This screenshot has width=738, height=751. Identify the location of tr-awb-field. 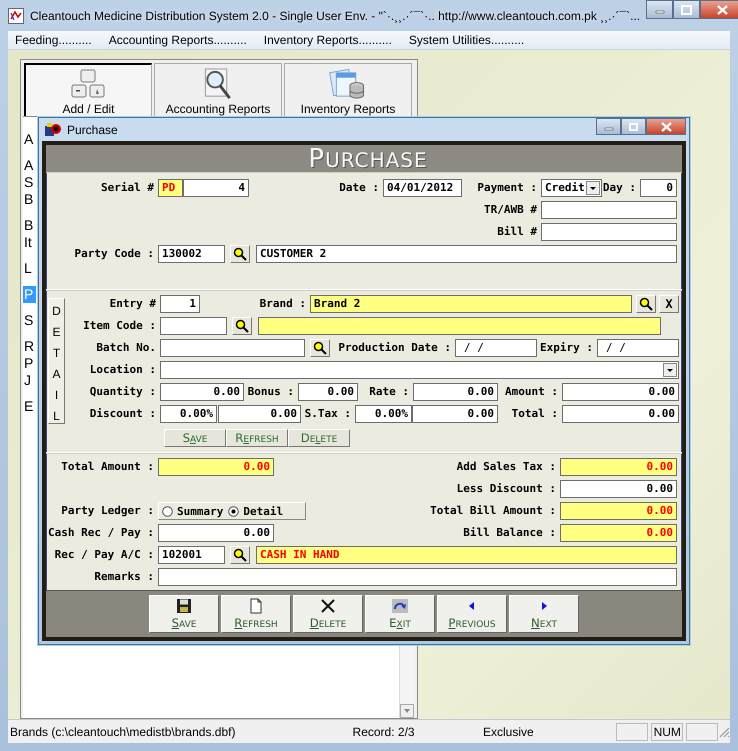
(609, 210).